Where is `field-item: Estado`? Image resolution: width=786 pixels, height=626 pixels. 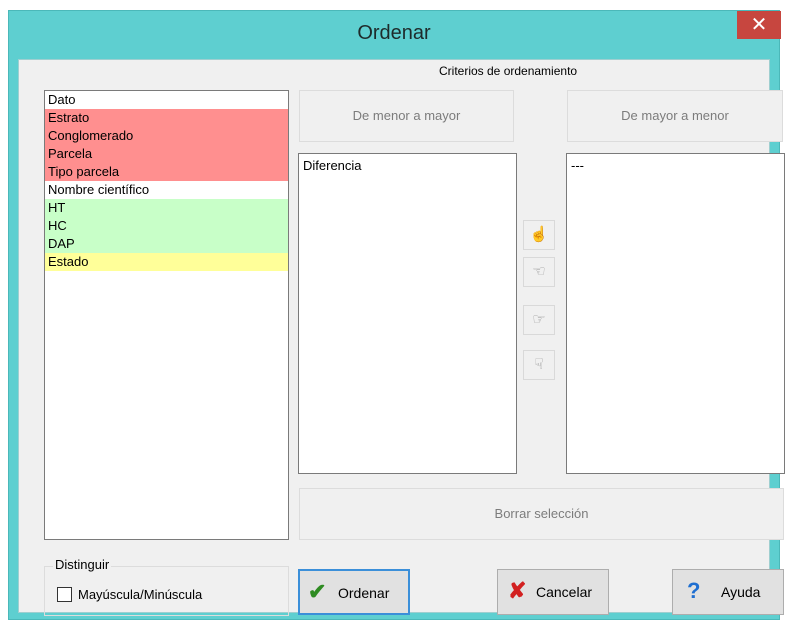
field-item: Estado is located at coordinates (166, 262).